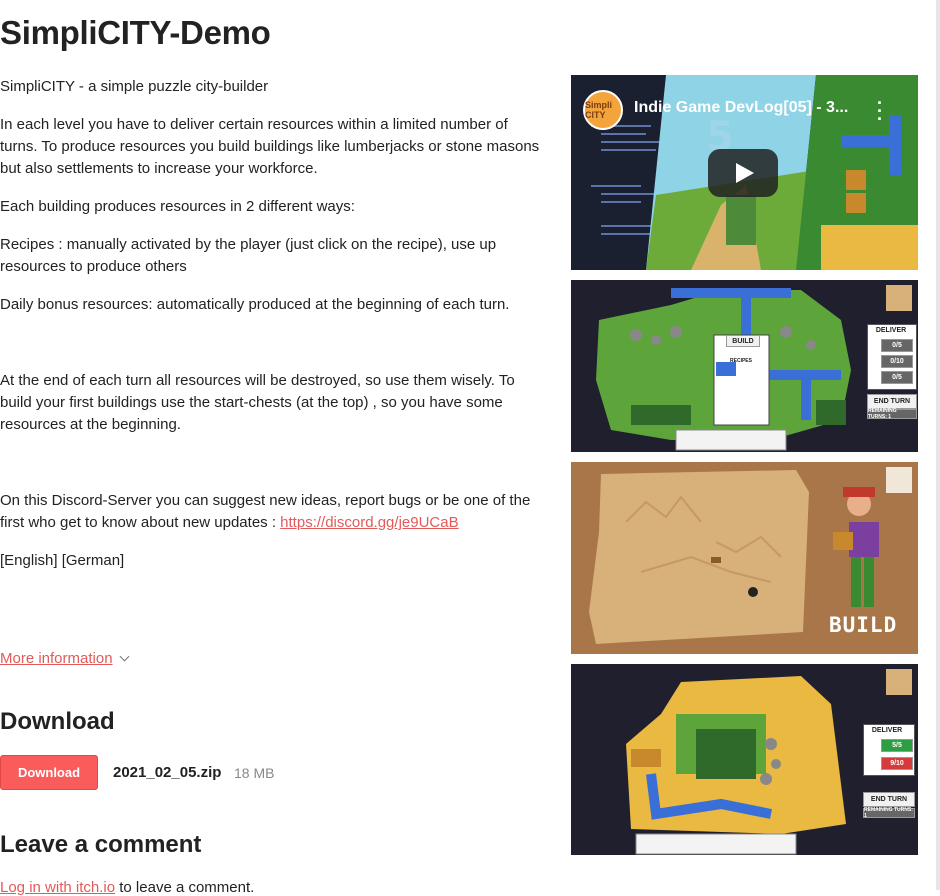 This screenshot has height=896, width=940. What do you see at coordinates (167, 772) in the screenshot?
I see `file-name: 2021_02_05.zip` at bounding box center [167, 772].